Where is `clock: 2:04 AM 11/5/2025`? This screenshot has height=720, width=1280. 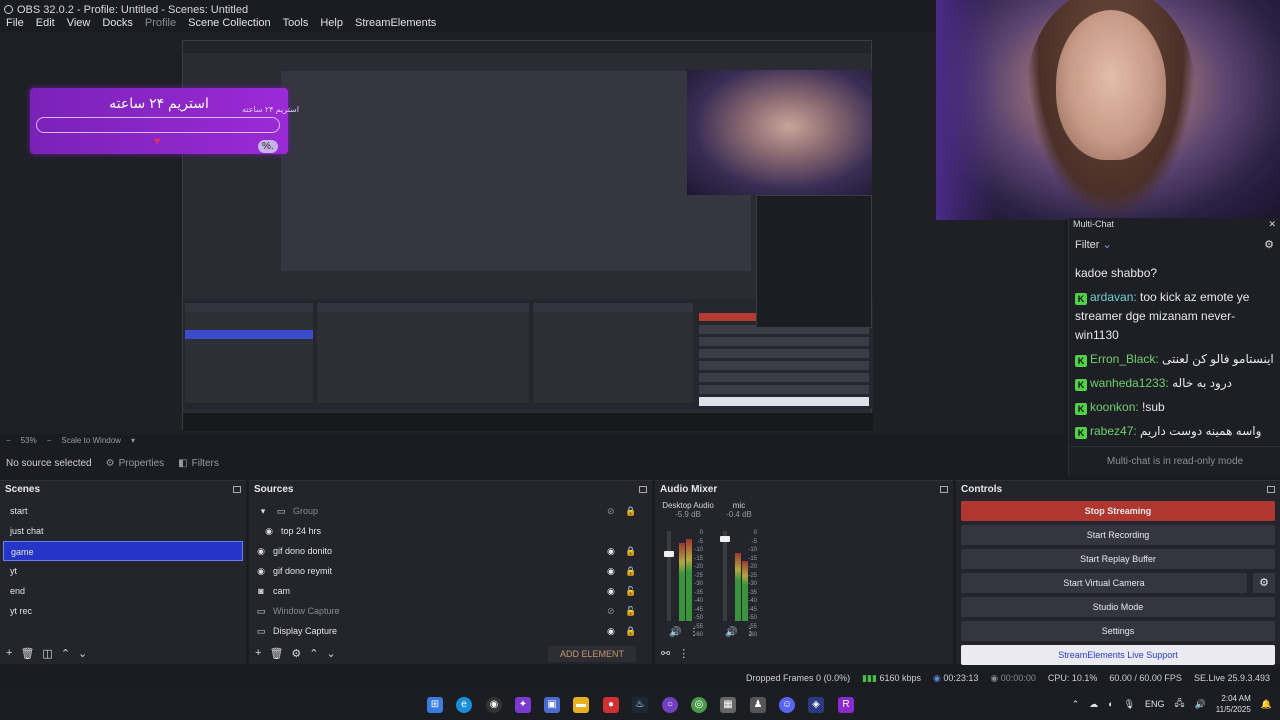 clock: 2:04 AM 11/5/2025 is located at coordinates (1233, 704).